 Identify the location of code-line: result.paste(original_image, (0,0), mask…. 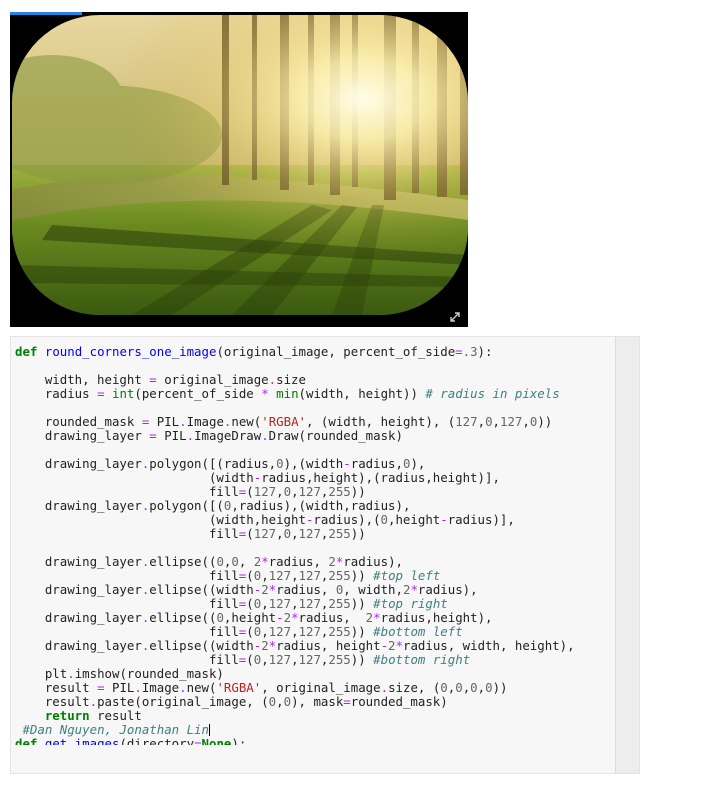
(295, 702).